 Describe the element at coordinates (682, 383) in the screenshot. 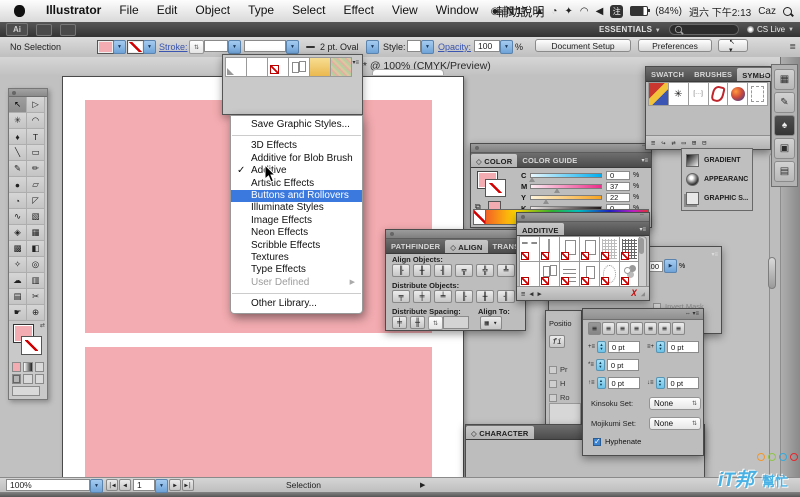

I see `space-after-field: 0 pt` at that location.